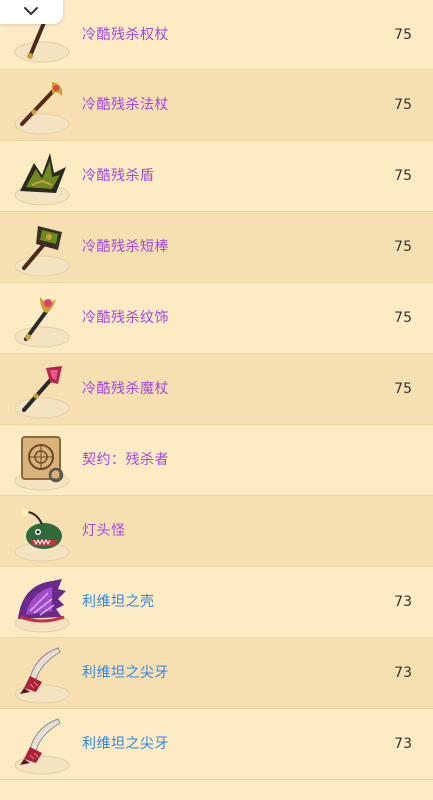  What do you see at coordinates (125, 318) in the screenshot?
I see `item-name: 冷酷残杀纹饰` at bounding box center [125, 318].